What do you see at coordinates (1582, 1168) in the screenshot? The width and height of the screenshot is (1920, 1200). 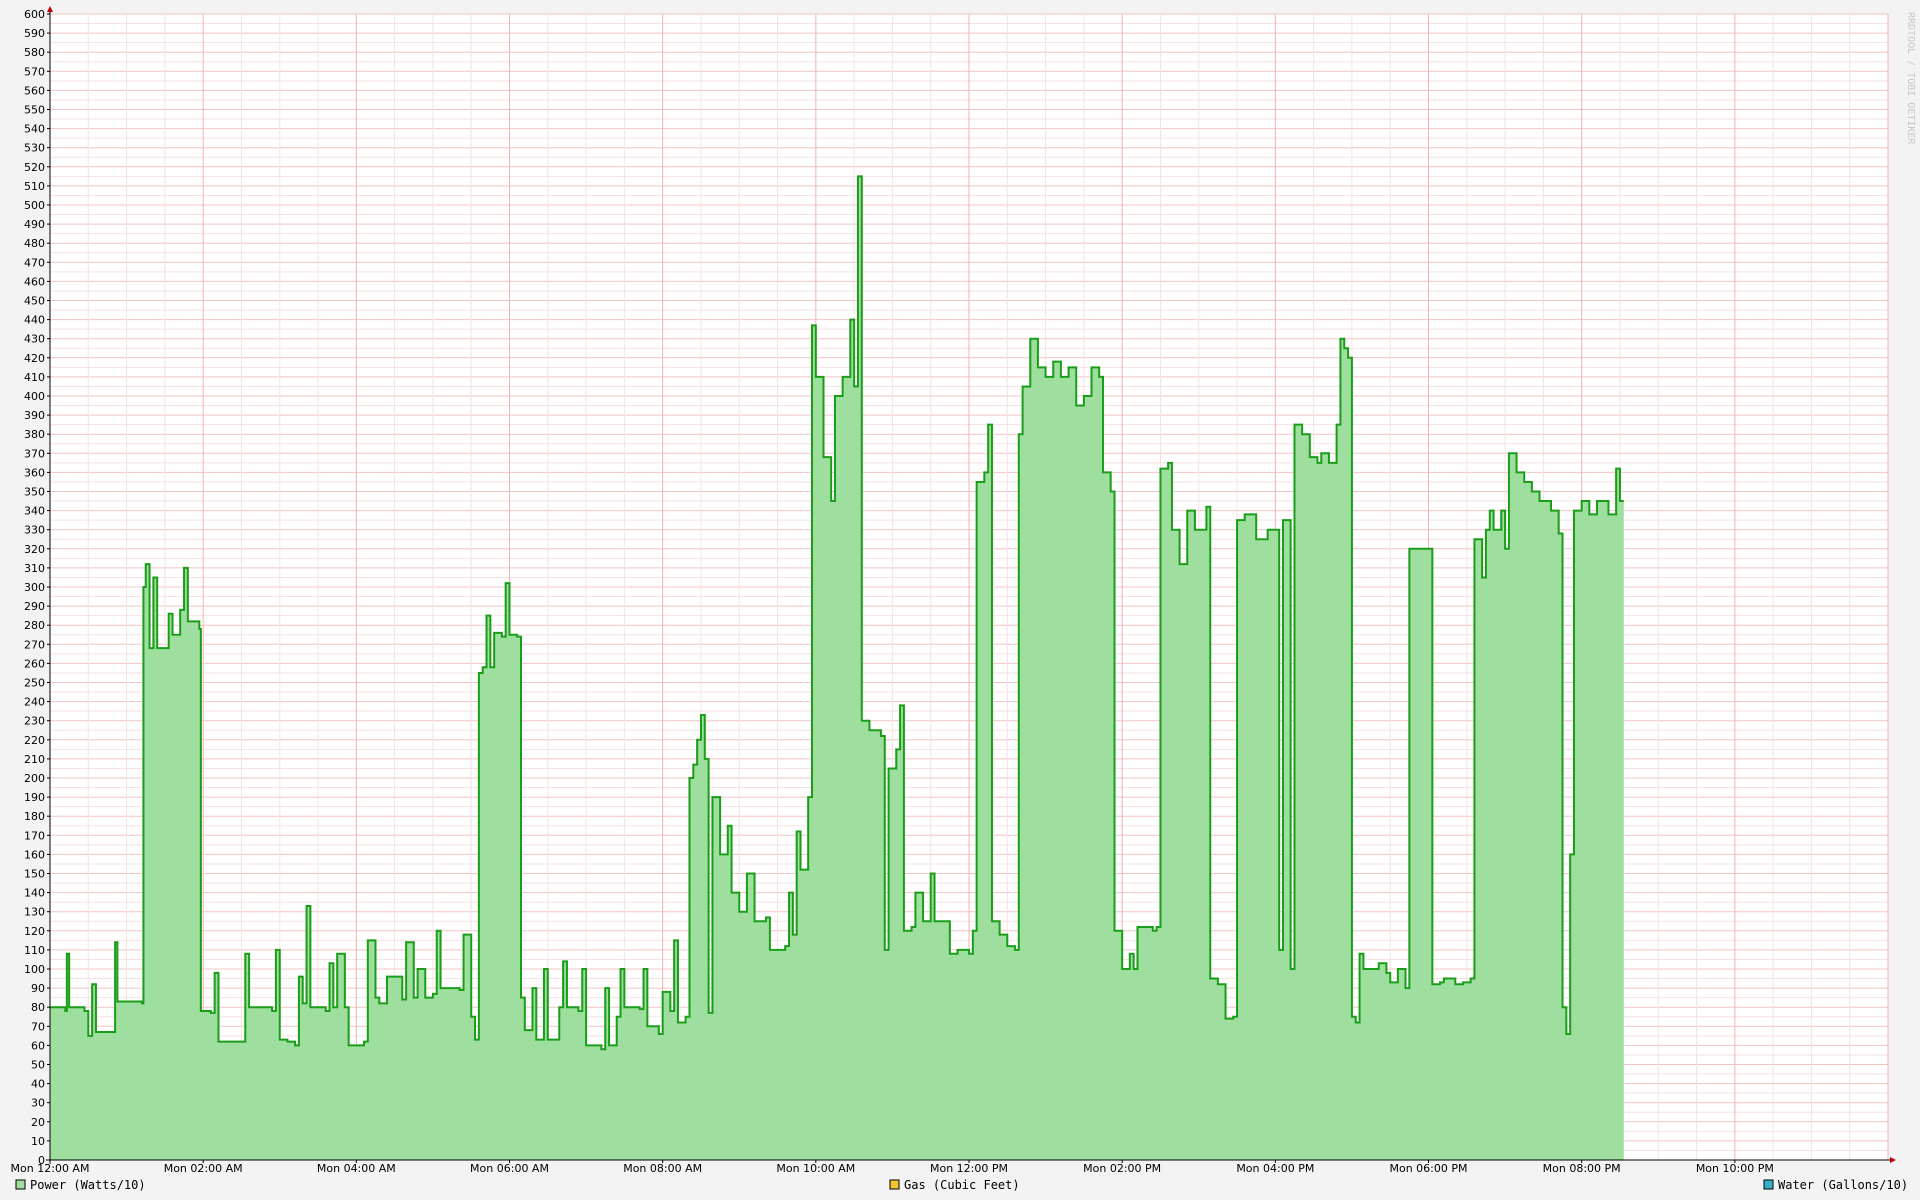 I see `x-tick-label: Mon 08:00 PM` at bounding box center [1582, 1168].